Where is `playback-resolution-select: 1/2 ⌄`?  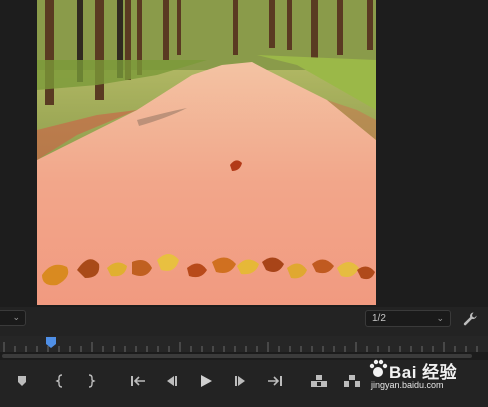 playback-resolution-select: 1/2 ⌄ is located at coordinates (408, 318).